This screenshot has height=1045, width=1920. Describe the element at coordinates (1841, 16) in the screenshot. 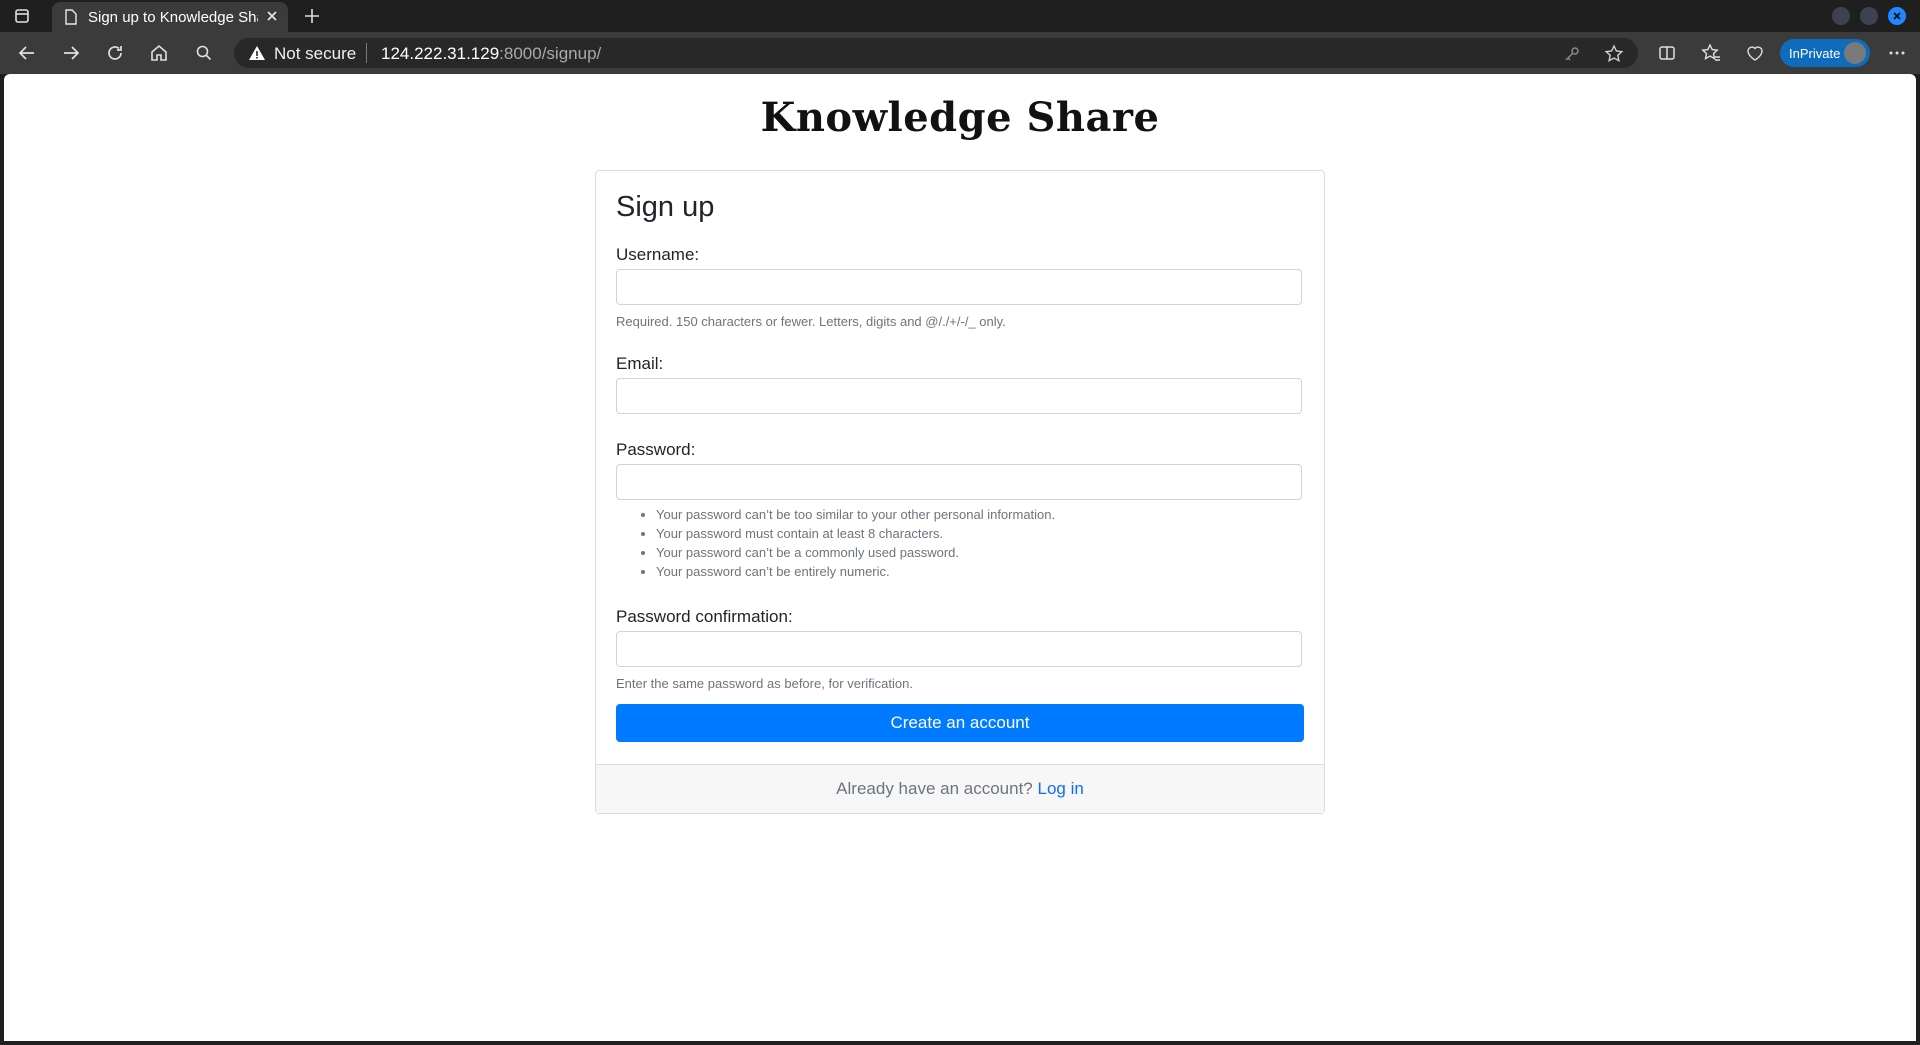

I see `minimize-button` at that location.